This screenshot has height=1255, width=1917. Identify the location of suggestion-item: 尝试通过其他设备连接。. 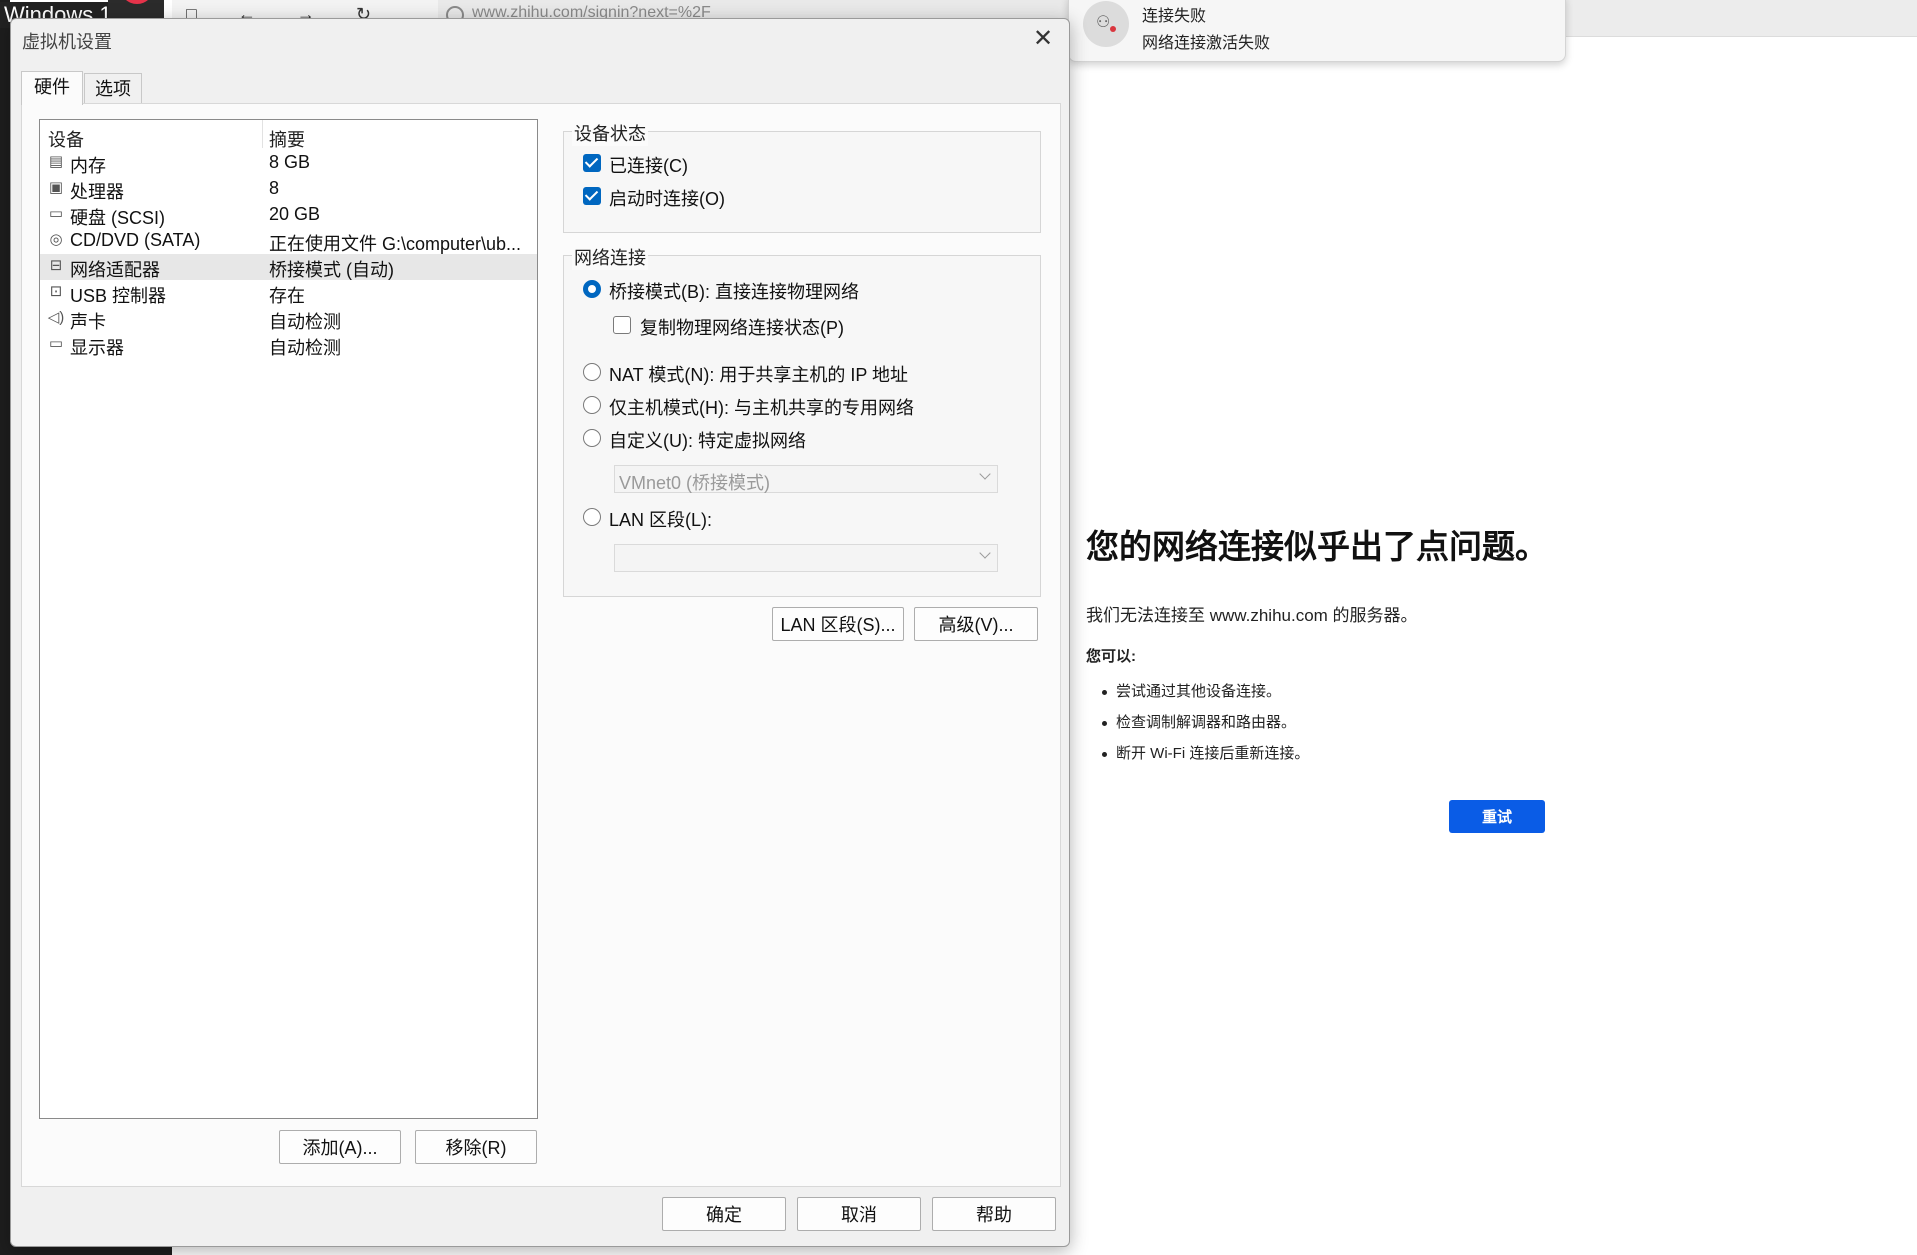
(1197, 696).